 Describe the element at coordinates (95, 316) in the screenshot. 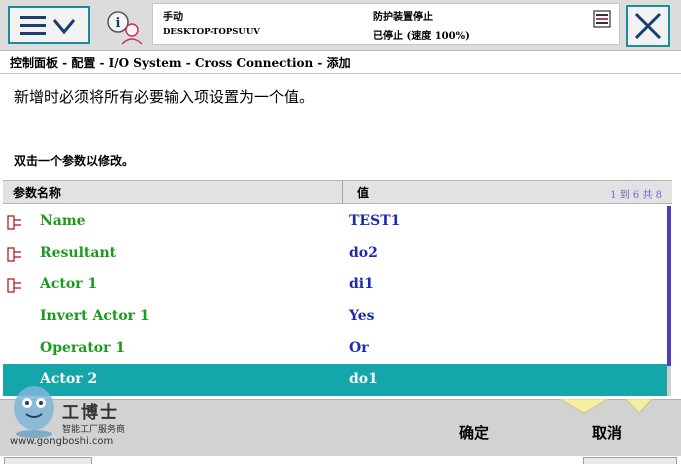

I see `param-name: Invert Actor 1` at that location.